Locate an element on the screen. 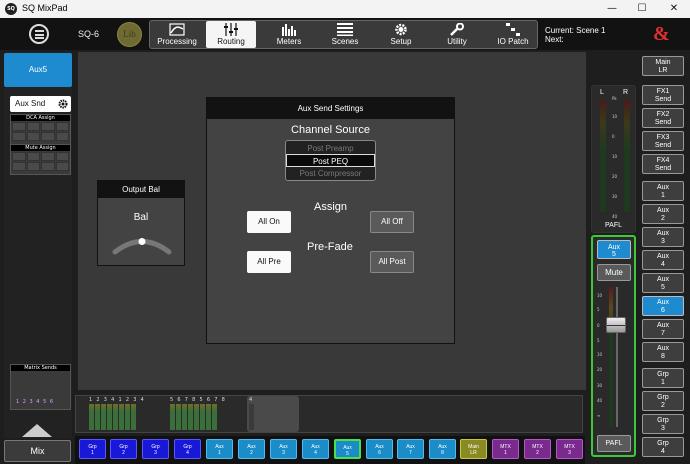 The width and height of the screenshot is (690, 464). processing-icon is located at coordinates (177, 29).